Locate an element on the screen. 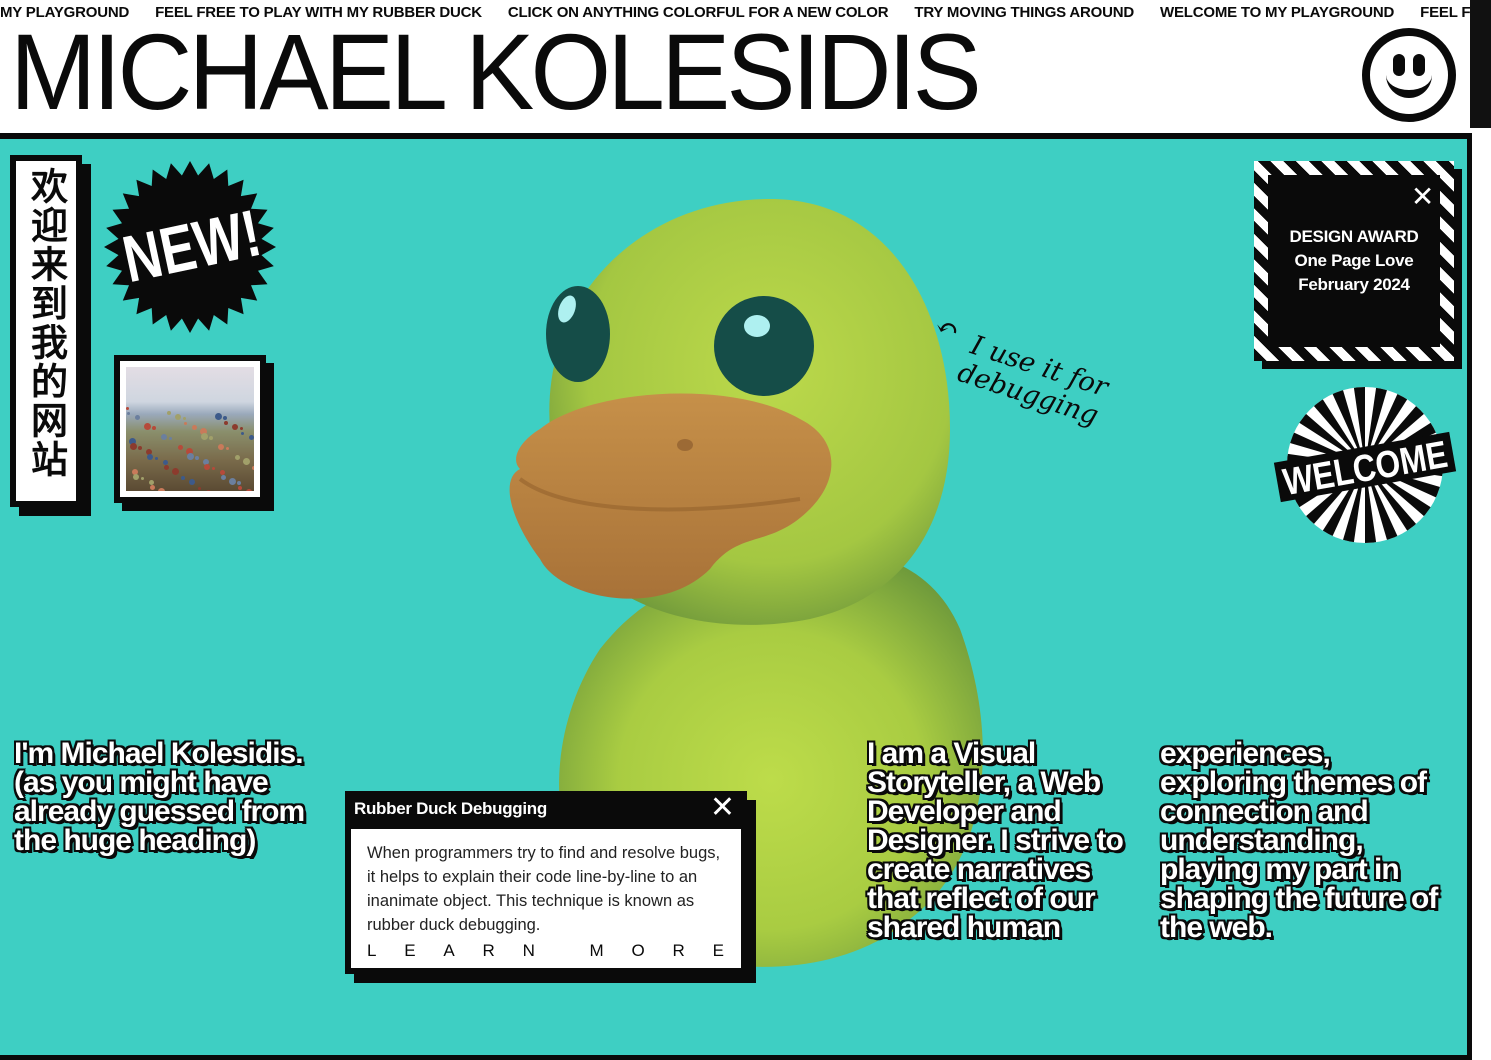 The height and width of the screenshot is (1060, 1491). award-close-button: ✕ is located at coordinates (1422, 197).